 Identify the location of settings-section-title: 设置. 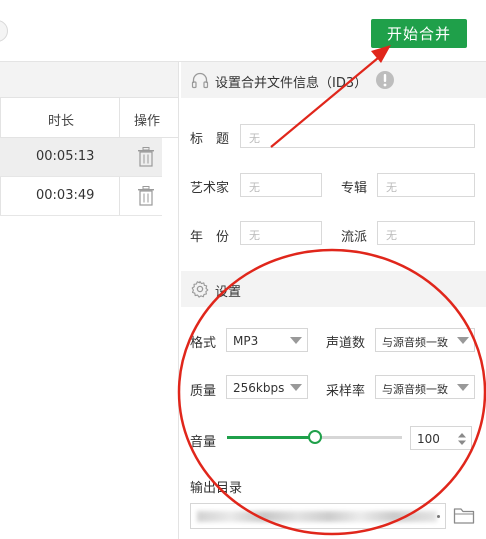
(228, 292).